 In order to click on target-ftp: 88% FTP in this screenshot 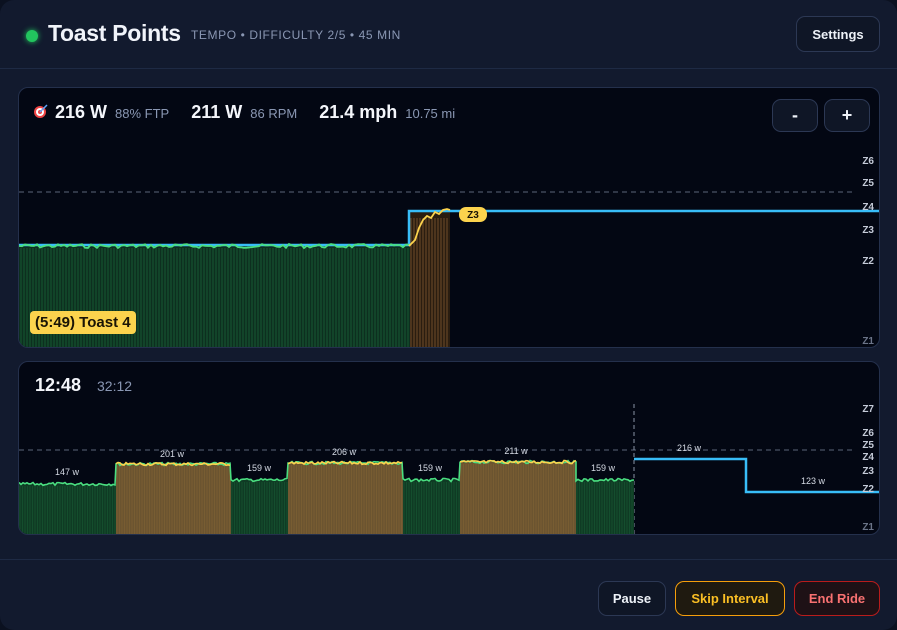, I will do `click(142, 113)`.